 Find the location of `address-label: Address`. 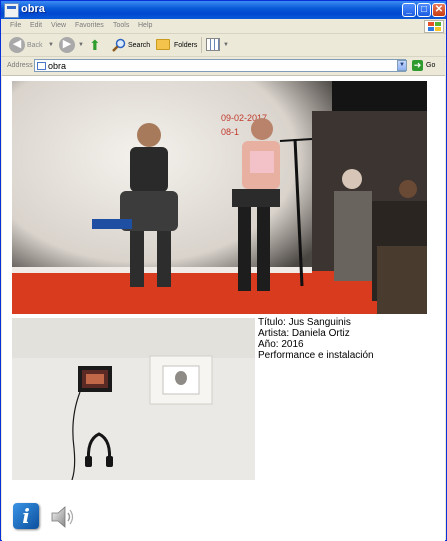

address-label: Address is located at coordinates (20, 65).